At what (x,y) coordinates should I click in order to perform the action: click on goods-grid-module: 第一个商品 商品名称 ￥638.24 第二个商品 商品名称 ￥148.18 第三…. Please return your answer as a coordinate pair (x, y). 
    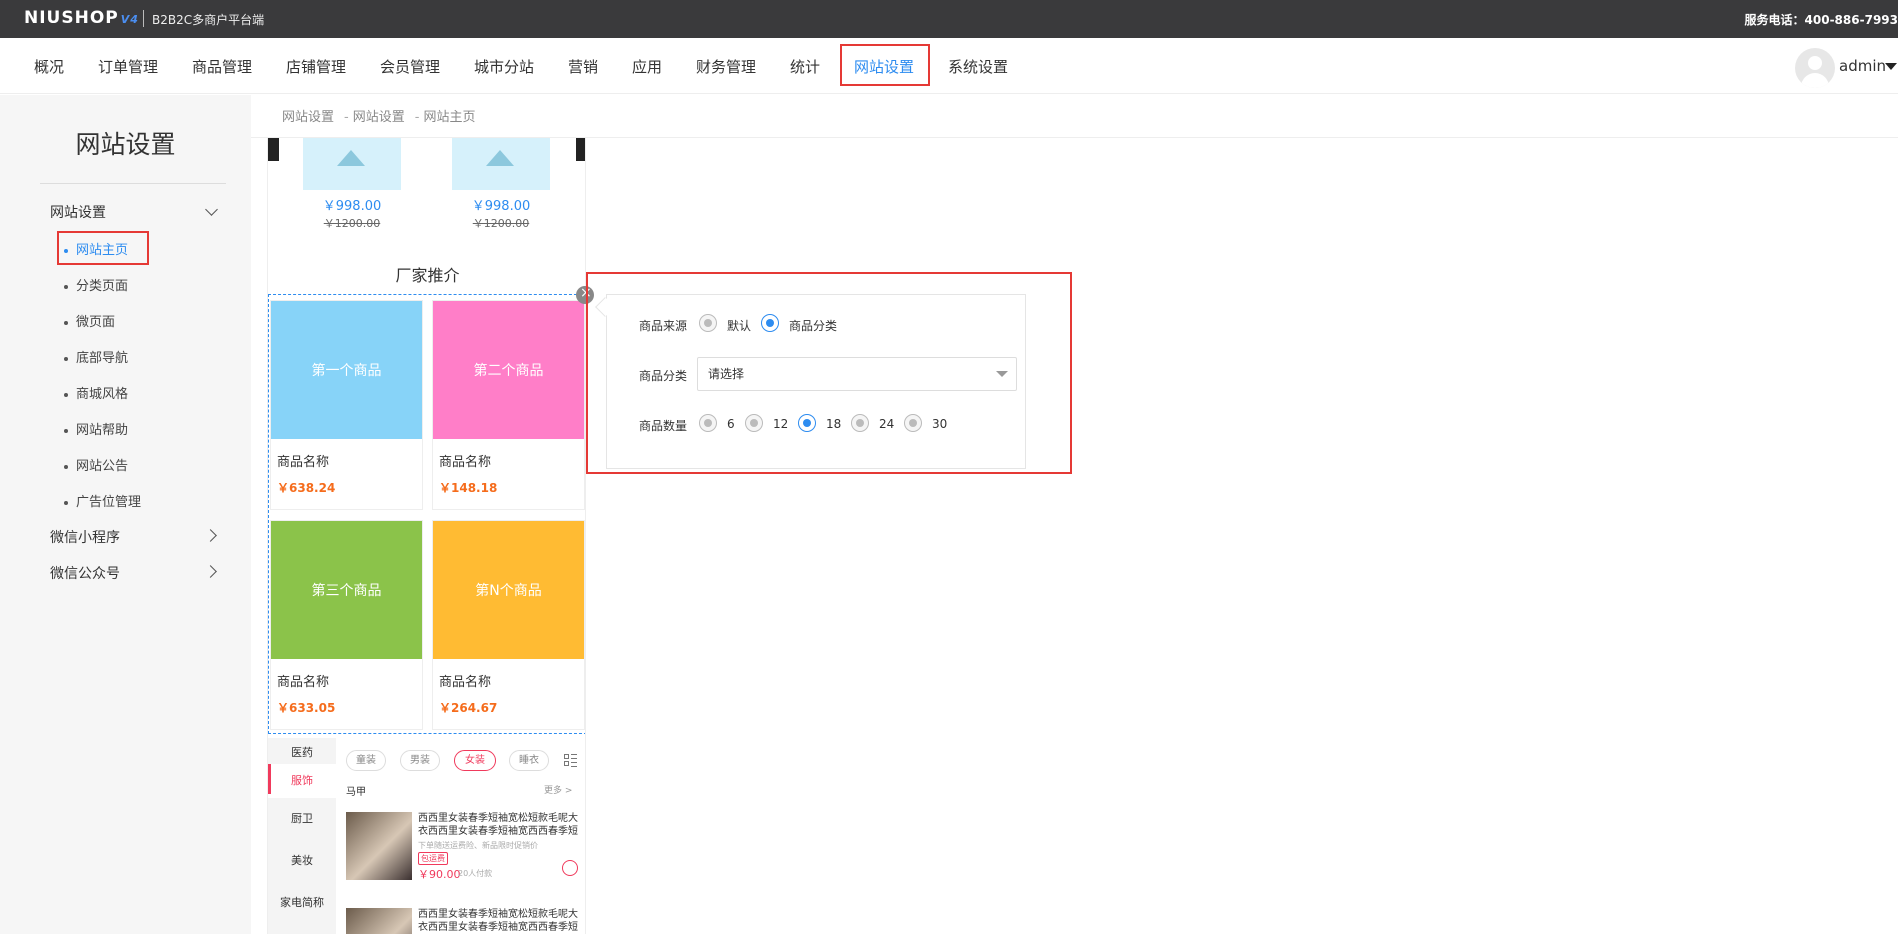
    Looking at the image, I should click on (426, 514).